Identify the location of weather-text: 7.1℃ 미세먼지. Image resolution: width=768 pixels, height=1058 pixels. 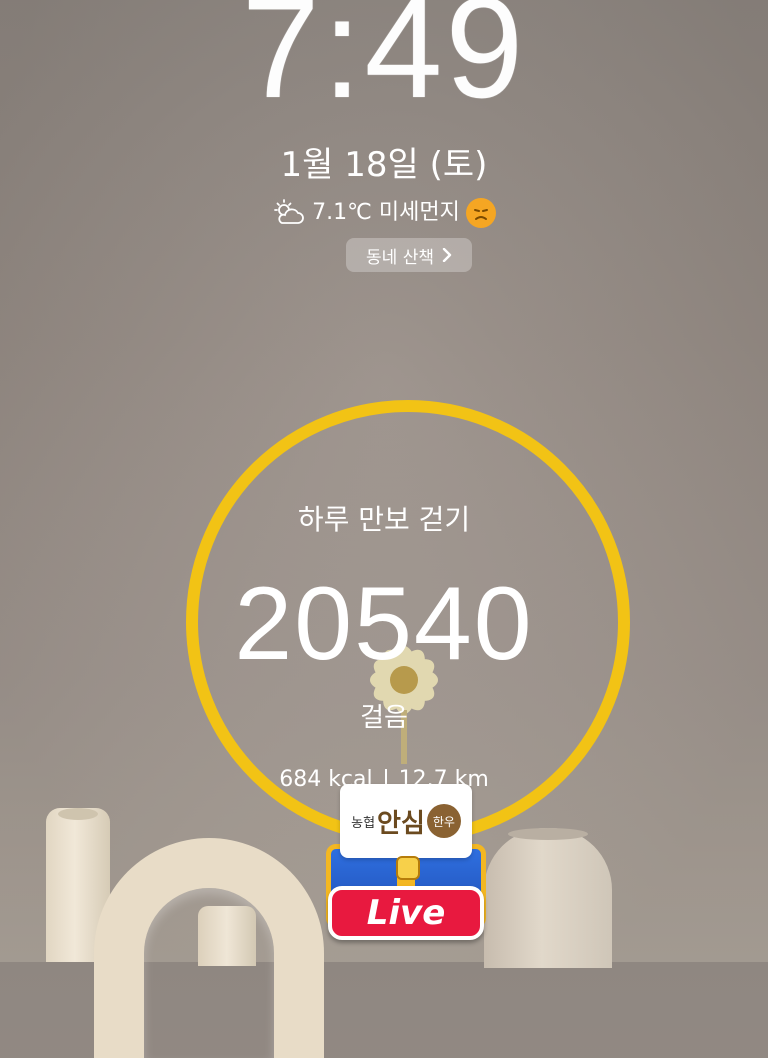
(386, 212).